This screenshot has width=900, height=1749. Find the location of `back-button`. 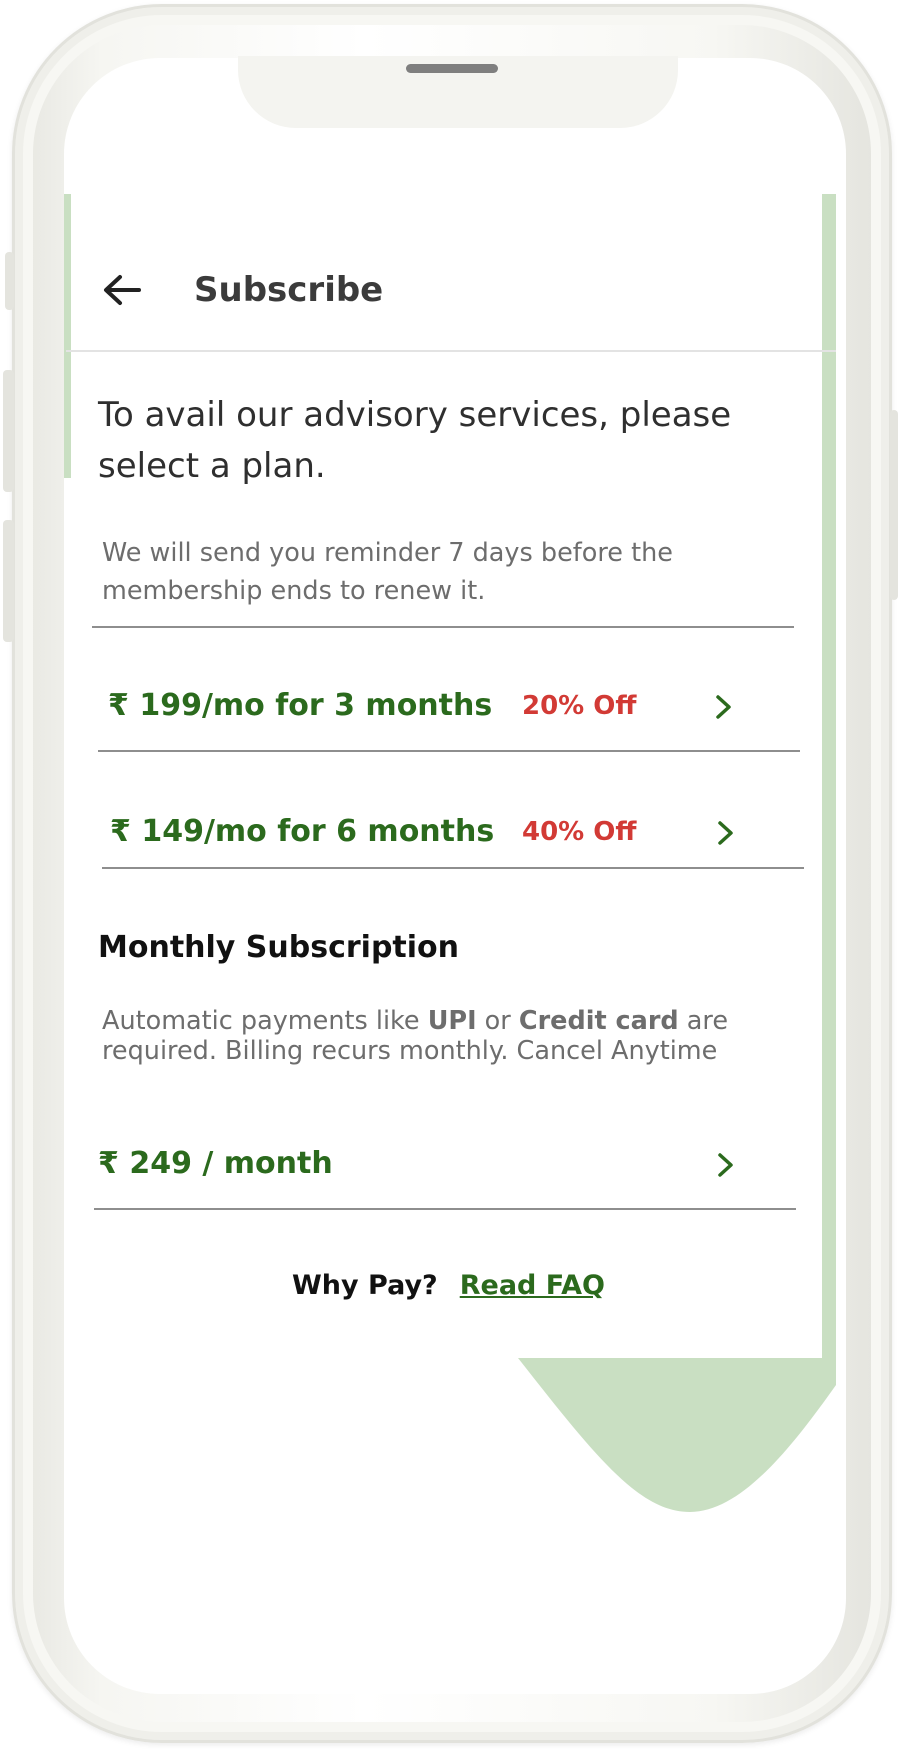

back-button is located at coordinates (122, 290).